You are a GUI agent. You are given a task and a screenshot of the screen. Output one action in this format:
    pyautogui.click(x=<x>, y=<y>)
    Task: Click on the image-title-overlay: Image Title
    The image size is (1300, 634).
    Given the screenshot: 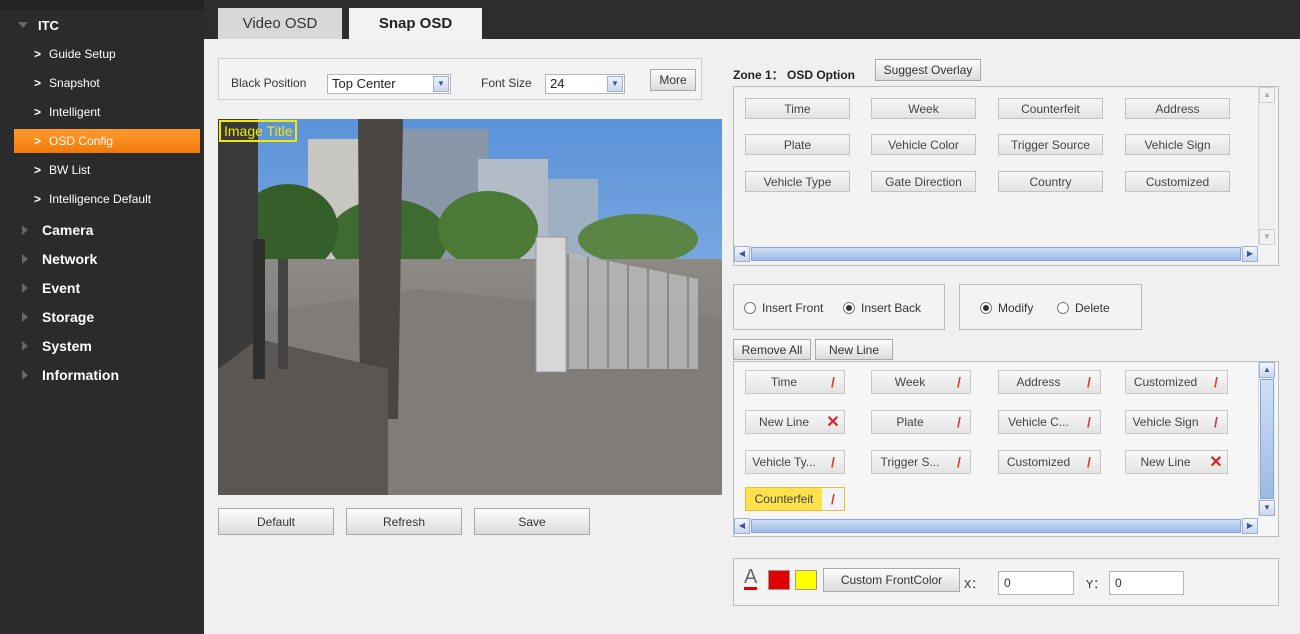 What is the action you would take?
    pyautogui.click(x=258, y=131)
    